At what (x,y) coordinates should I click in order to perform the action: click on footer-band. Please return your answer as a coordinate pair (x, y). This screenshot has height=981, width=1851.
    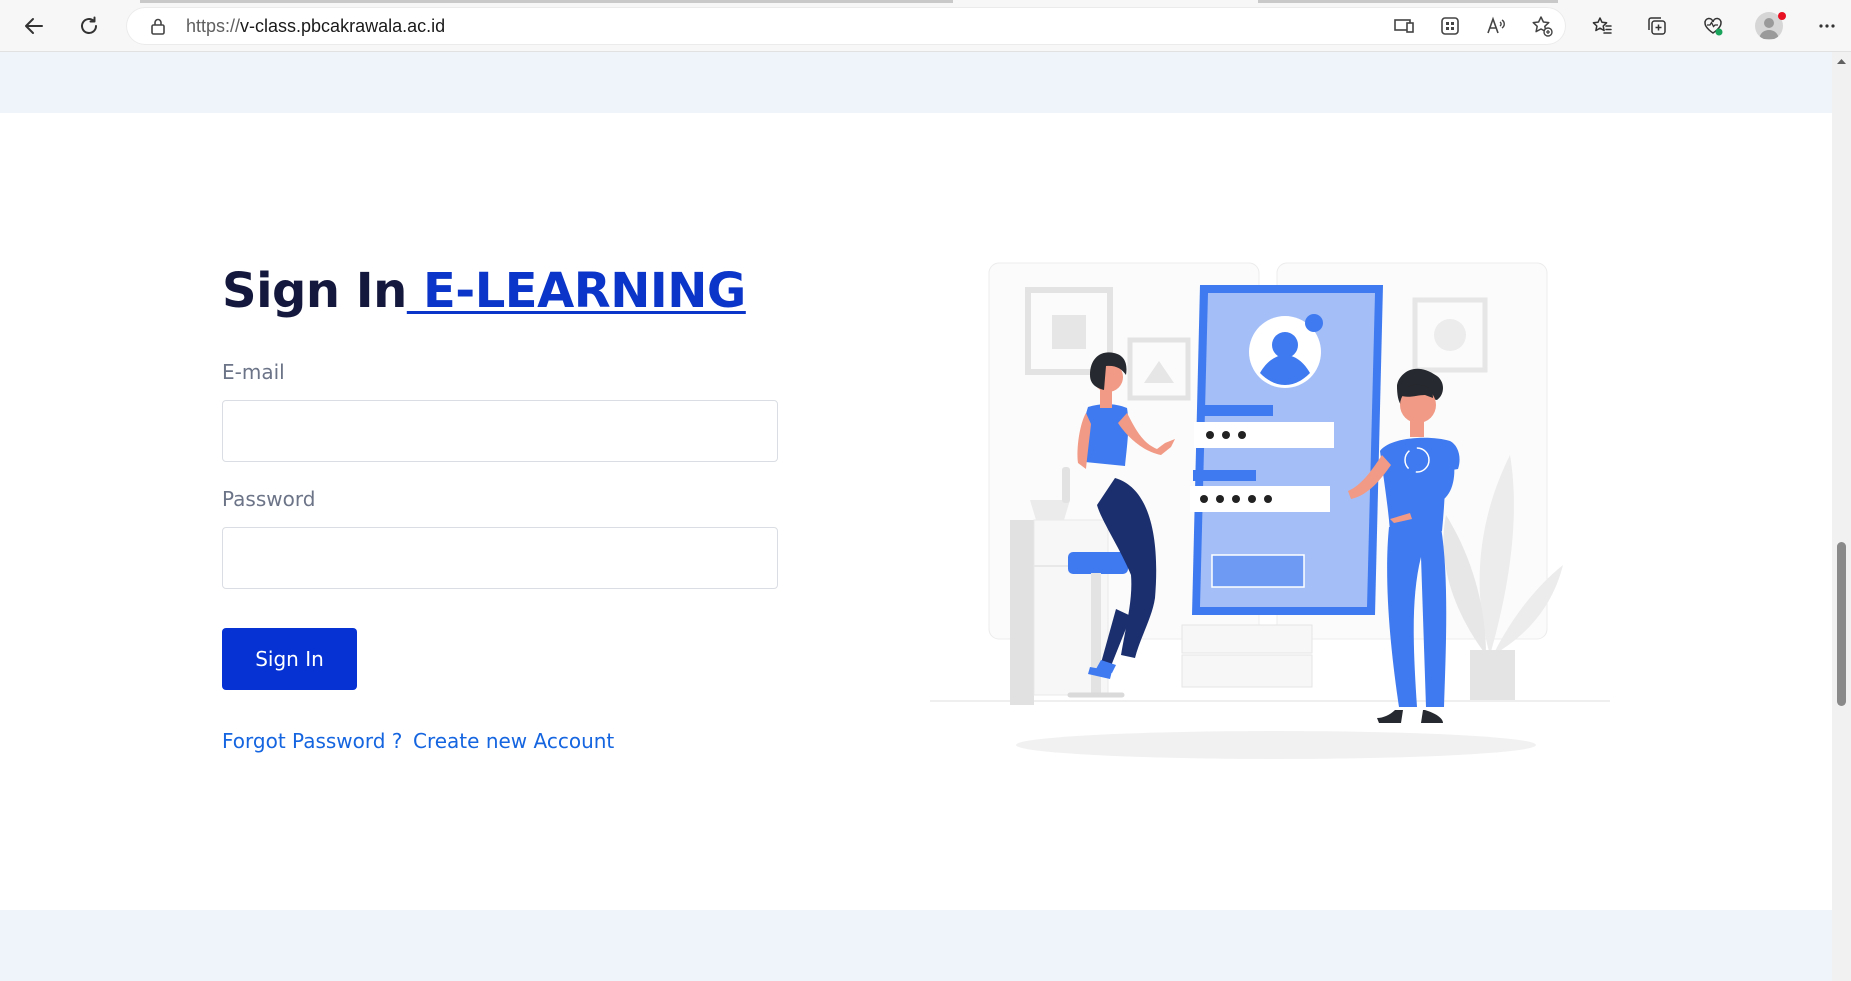
    Looking at the image, I should click on (916, 945).